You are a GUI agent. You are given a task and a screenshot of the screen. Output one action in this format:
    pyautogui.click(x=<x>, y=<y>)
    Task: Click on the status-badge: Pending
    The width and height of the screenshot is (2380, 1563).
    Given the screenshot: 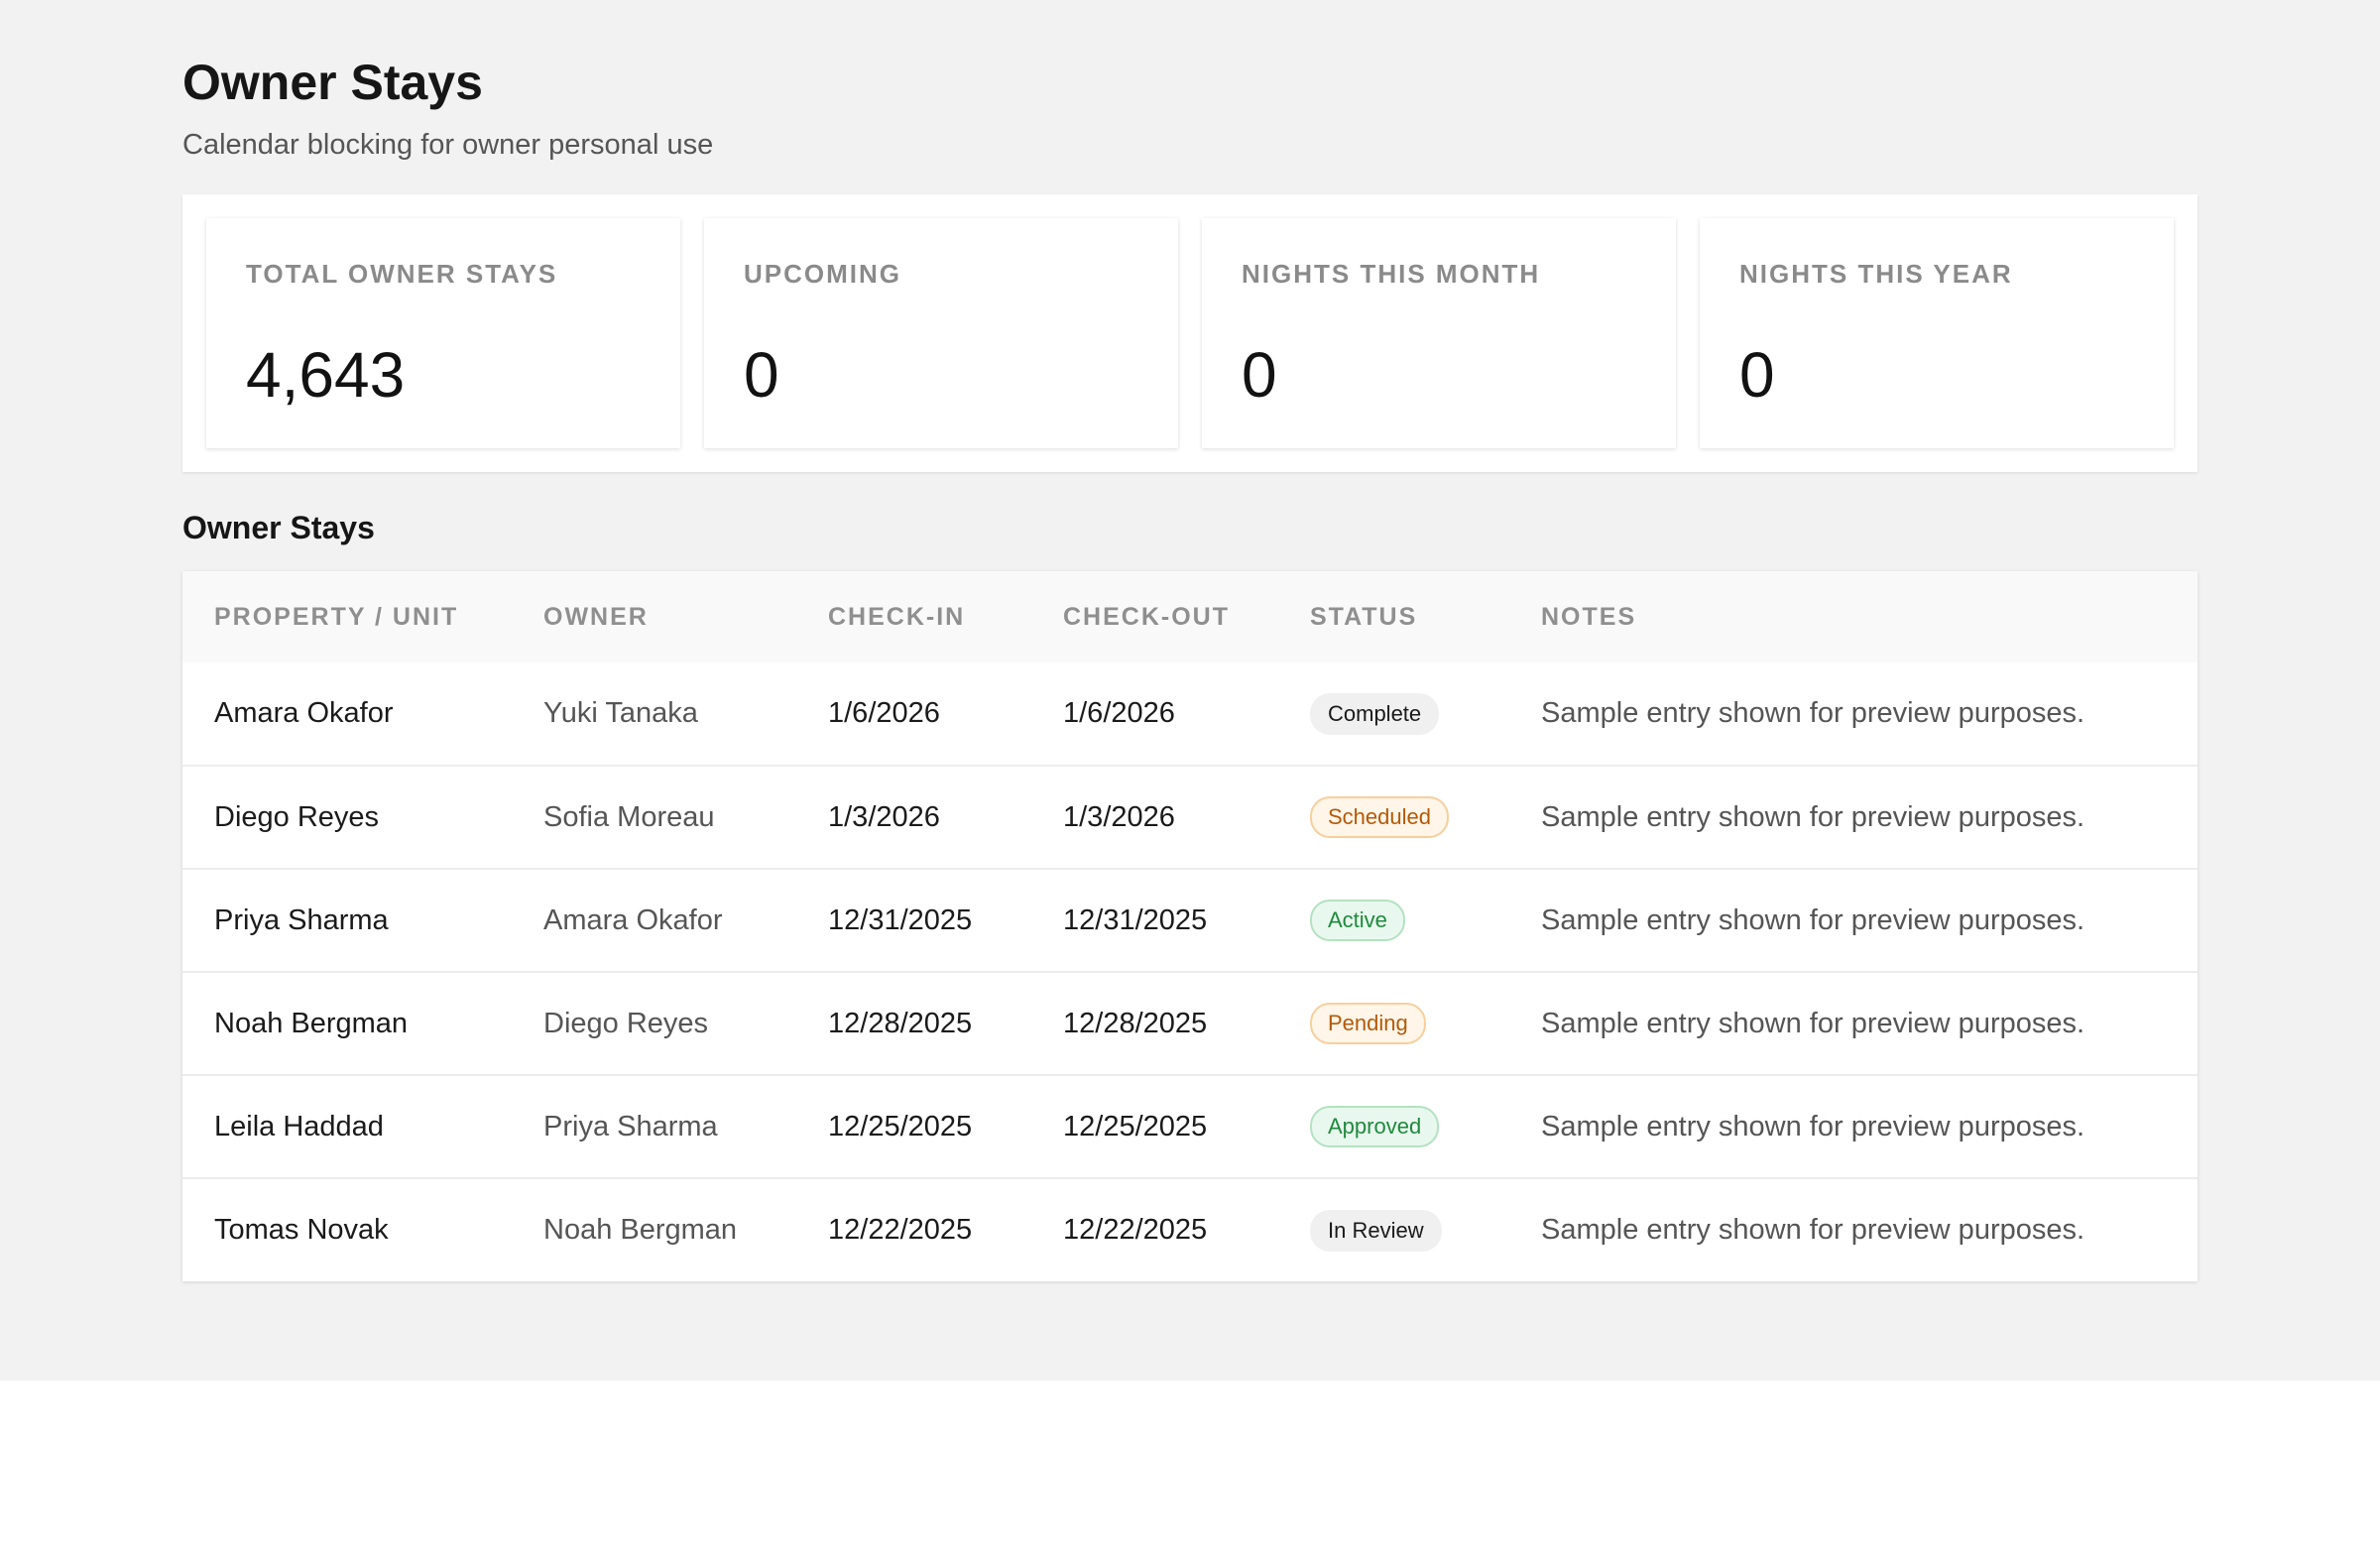 What is the action you would take?
    pyautogui.click(x=1368, y=1023)
    